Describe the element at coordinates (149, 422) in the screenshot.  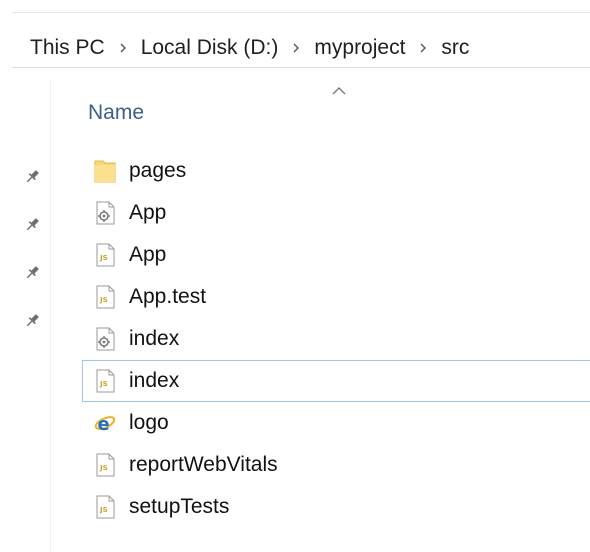
I see `file-name: logo` at that location.